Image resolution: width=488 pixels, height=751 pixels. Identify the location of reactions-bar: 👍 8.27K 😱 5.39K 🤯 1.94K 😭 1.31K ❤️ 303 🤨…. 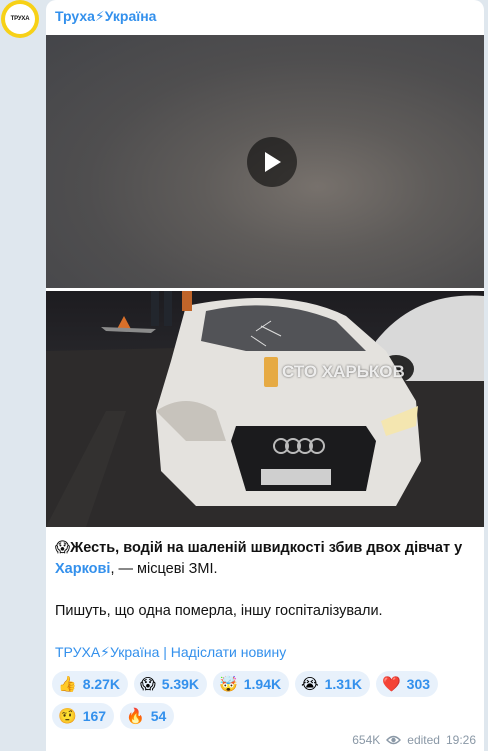
(267, 700).